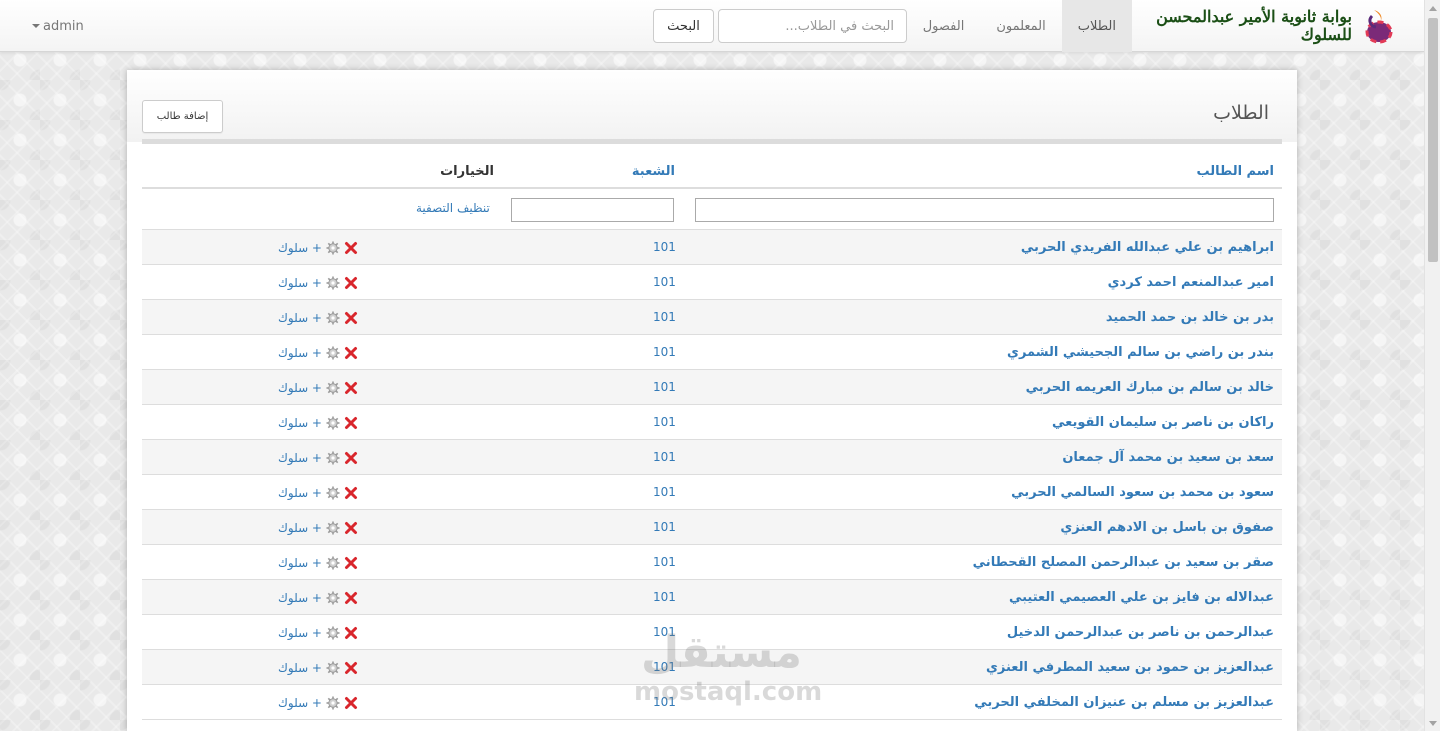 This screenshot has width=1440, height=731. I want to click on brand: بوابة ثانوية الأمير عبدالمحسن للسلوك, so click(1262, 26).